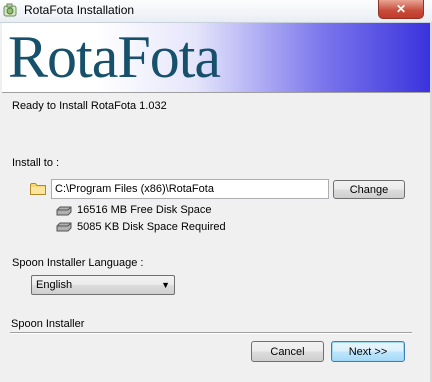 The width and height of the screenshot is (432, 382). Describe the element at coordinates (211, 333) in the screenshot. I see `footer-divider` at that location.